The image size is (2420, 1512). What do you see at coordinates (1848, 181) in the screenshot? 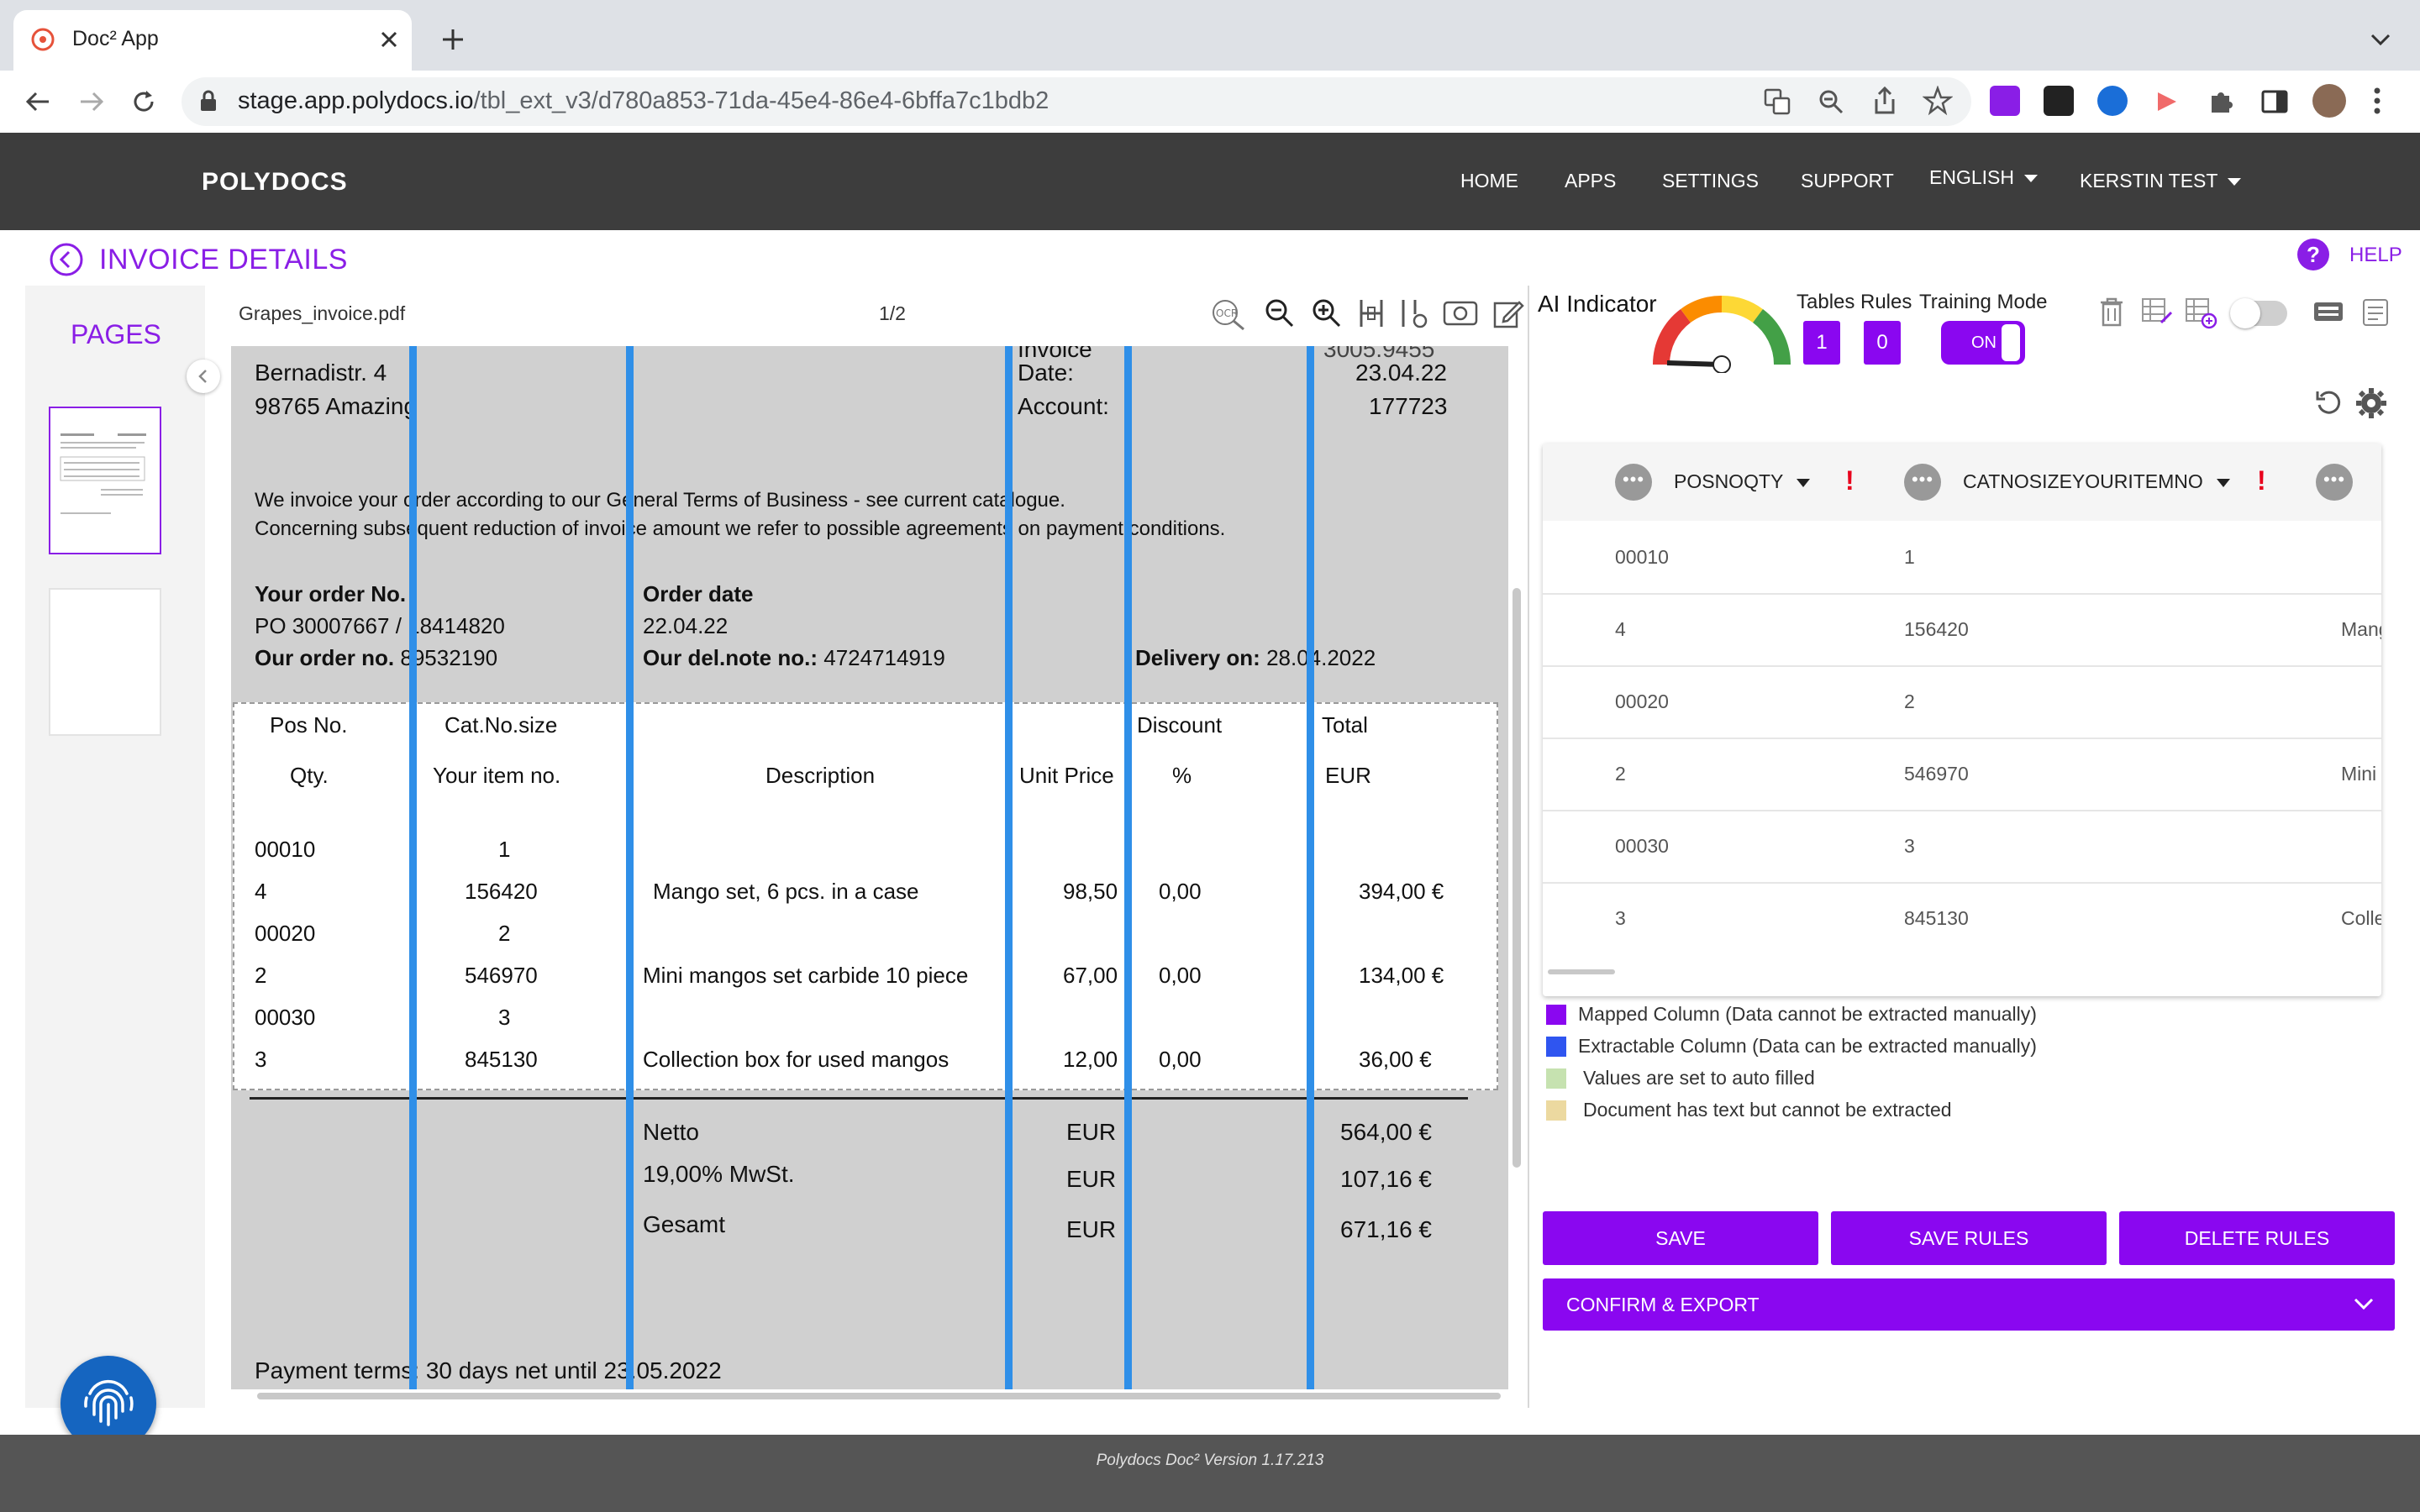
I see `nav-support: SUPPORT` at bounding box center [1848, 181].